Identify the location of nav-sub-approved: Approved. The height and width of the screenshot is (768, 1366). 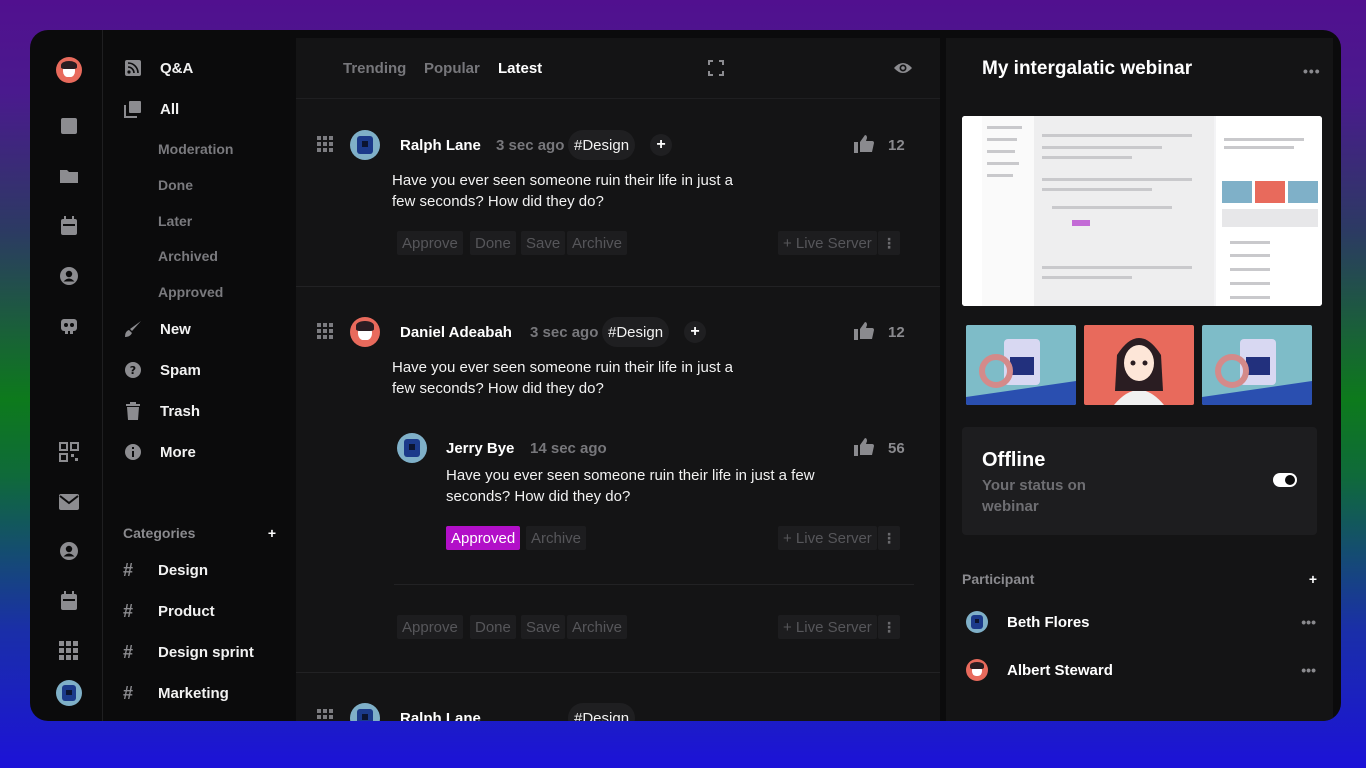
(190, 292).